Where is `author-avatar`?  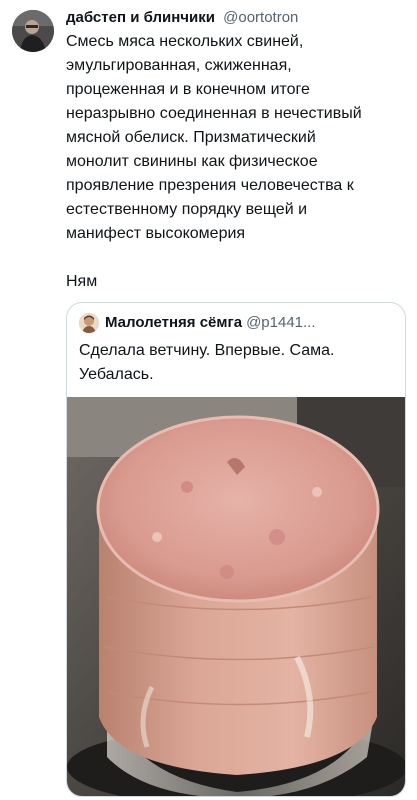
author-avatar is located at coordinates (33, 31).